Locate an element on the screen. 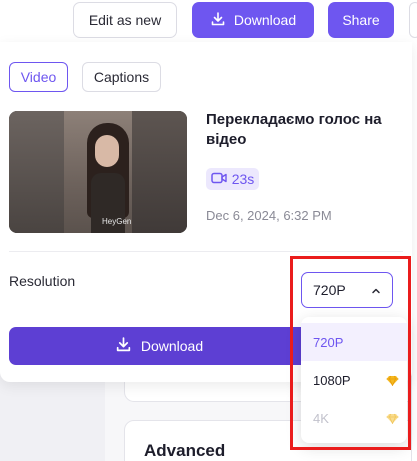  download-button-label: Download is located at coordinates (172, 346).